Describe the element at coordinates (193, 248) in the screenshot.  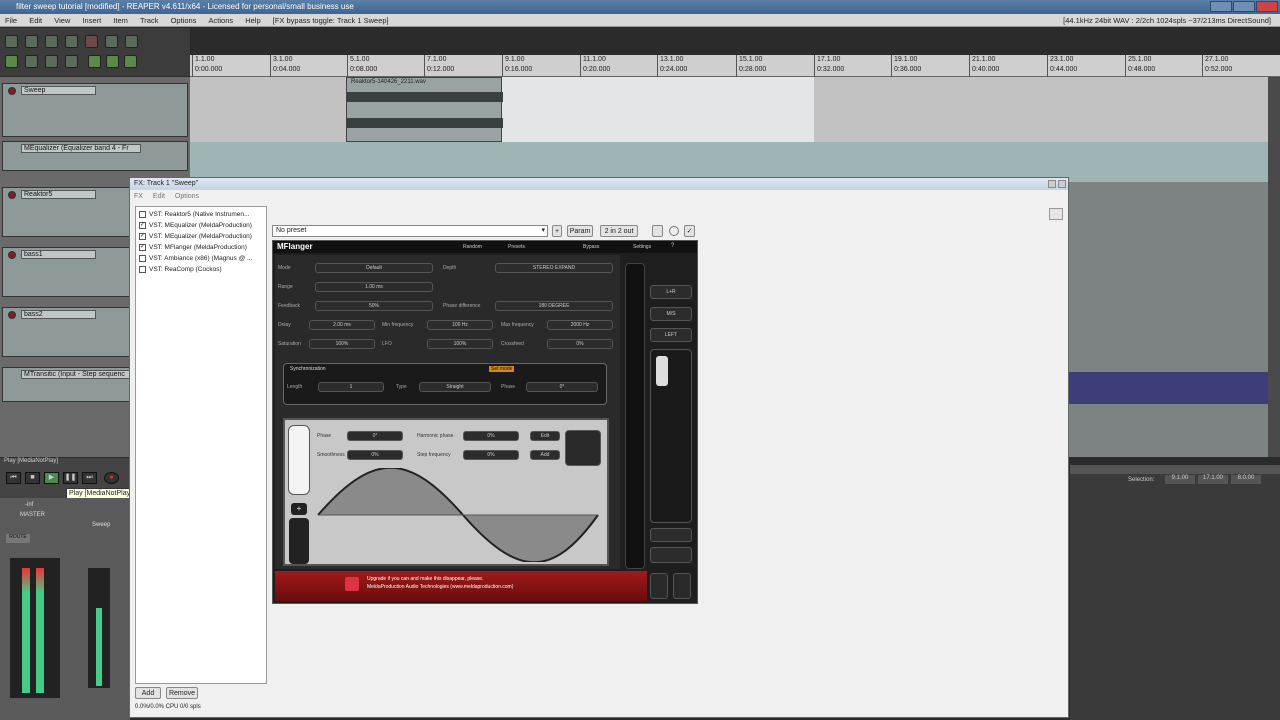
I see `fx-chain-item: ✓ VST: MFlanger (MeldaProduction)` at that location.